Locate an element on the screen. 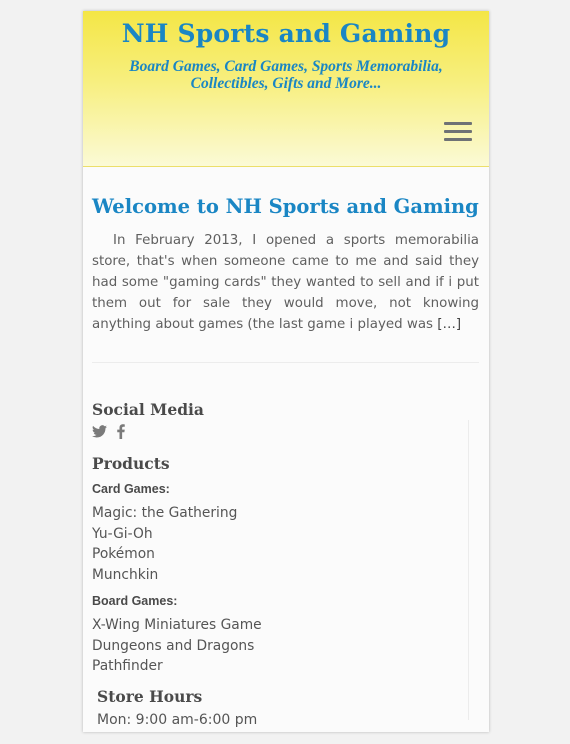 This screenshot has height=744, width=570. hamburger-menu-icon is located at coordinates (458, 132).